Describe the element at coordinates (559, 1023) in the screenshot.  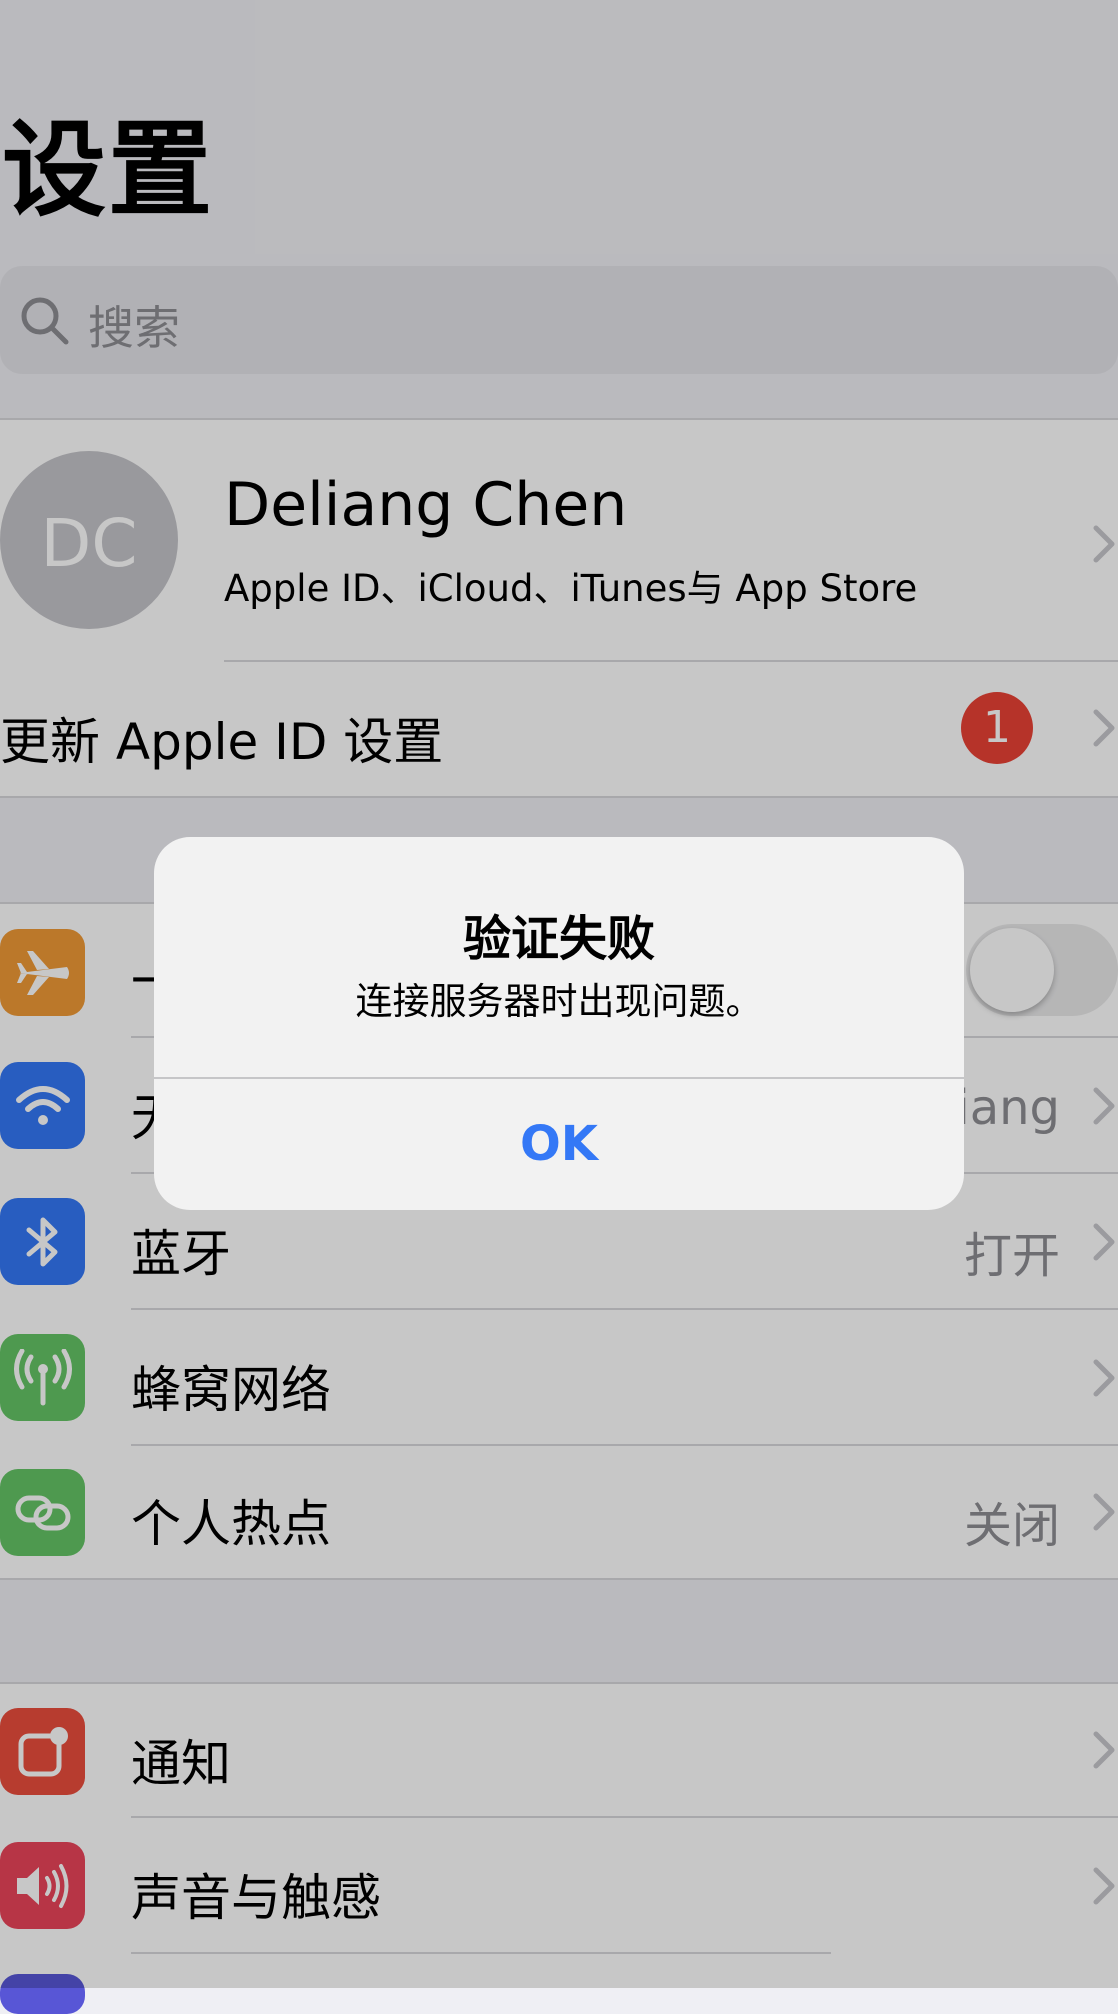
I see `alert-dialog: 验证失败 连接服务器时出现问题。 OK` at that location.